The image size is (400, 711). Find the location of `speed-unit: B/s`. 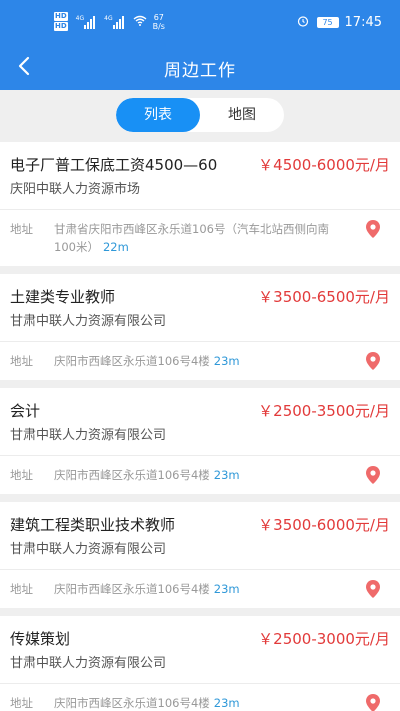

speed-unit: B/s is located at coordinates (158, 26).